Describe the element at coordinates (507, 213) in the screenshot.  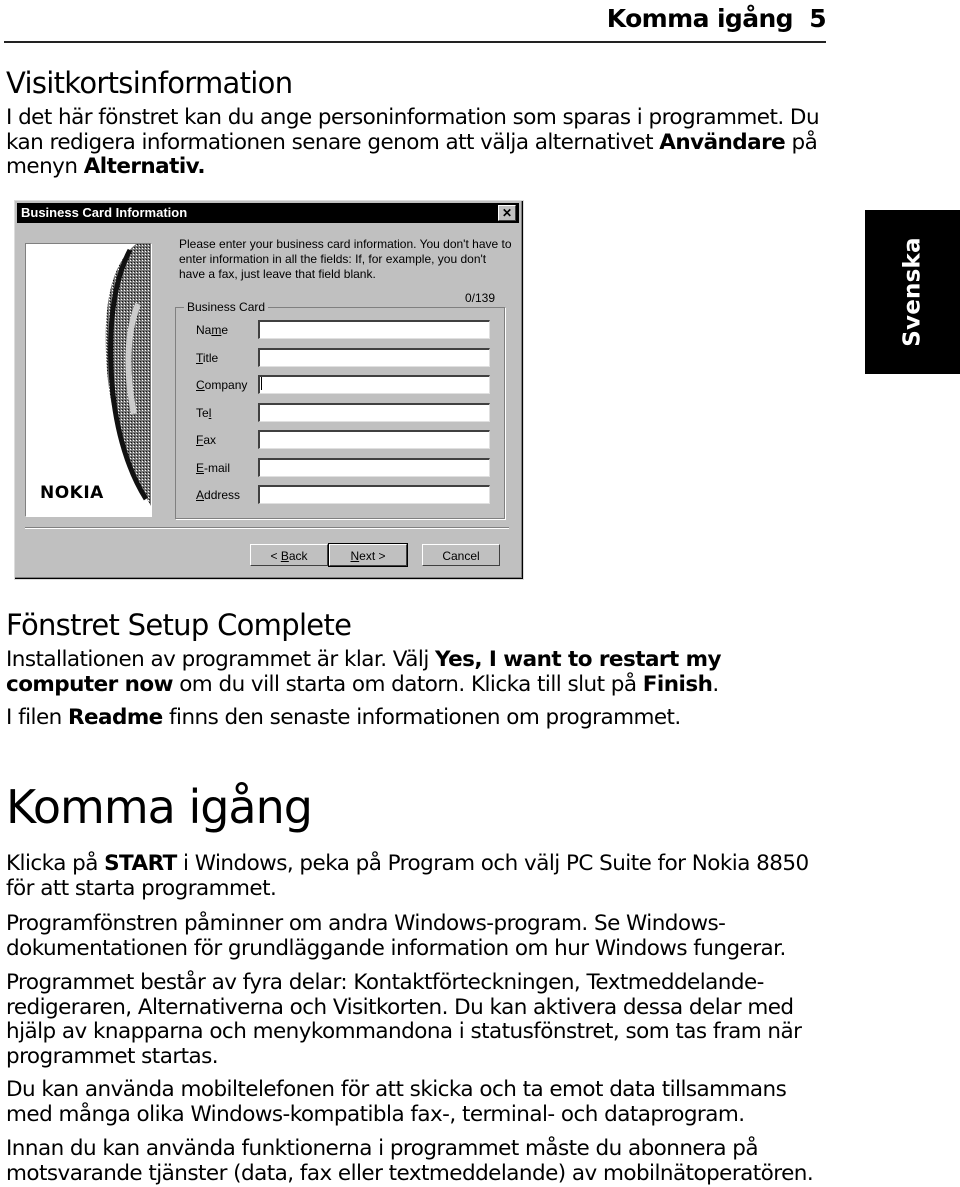
I see `close-icon: ✕` at that location.